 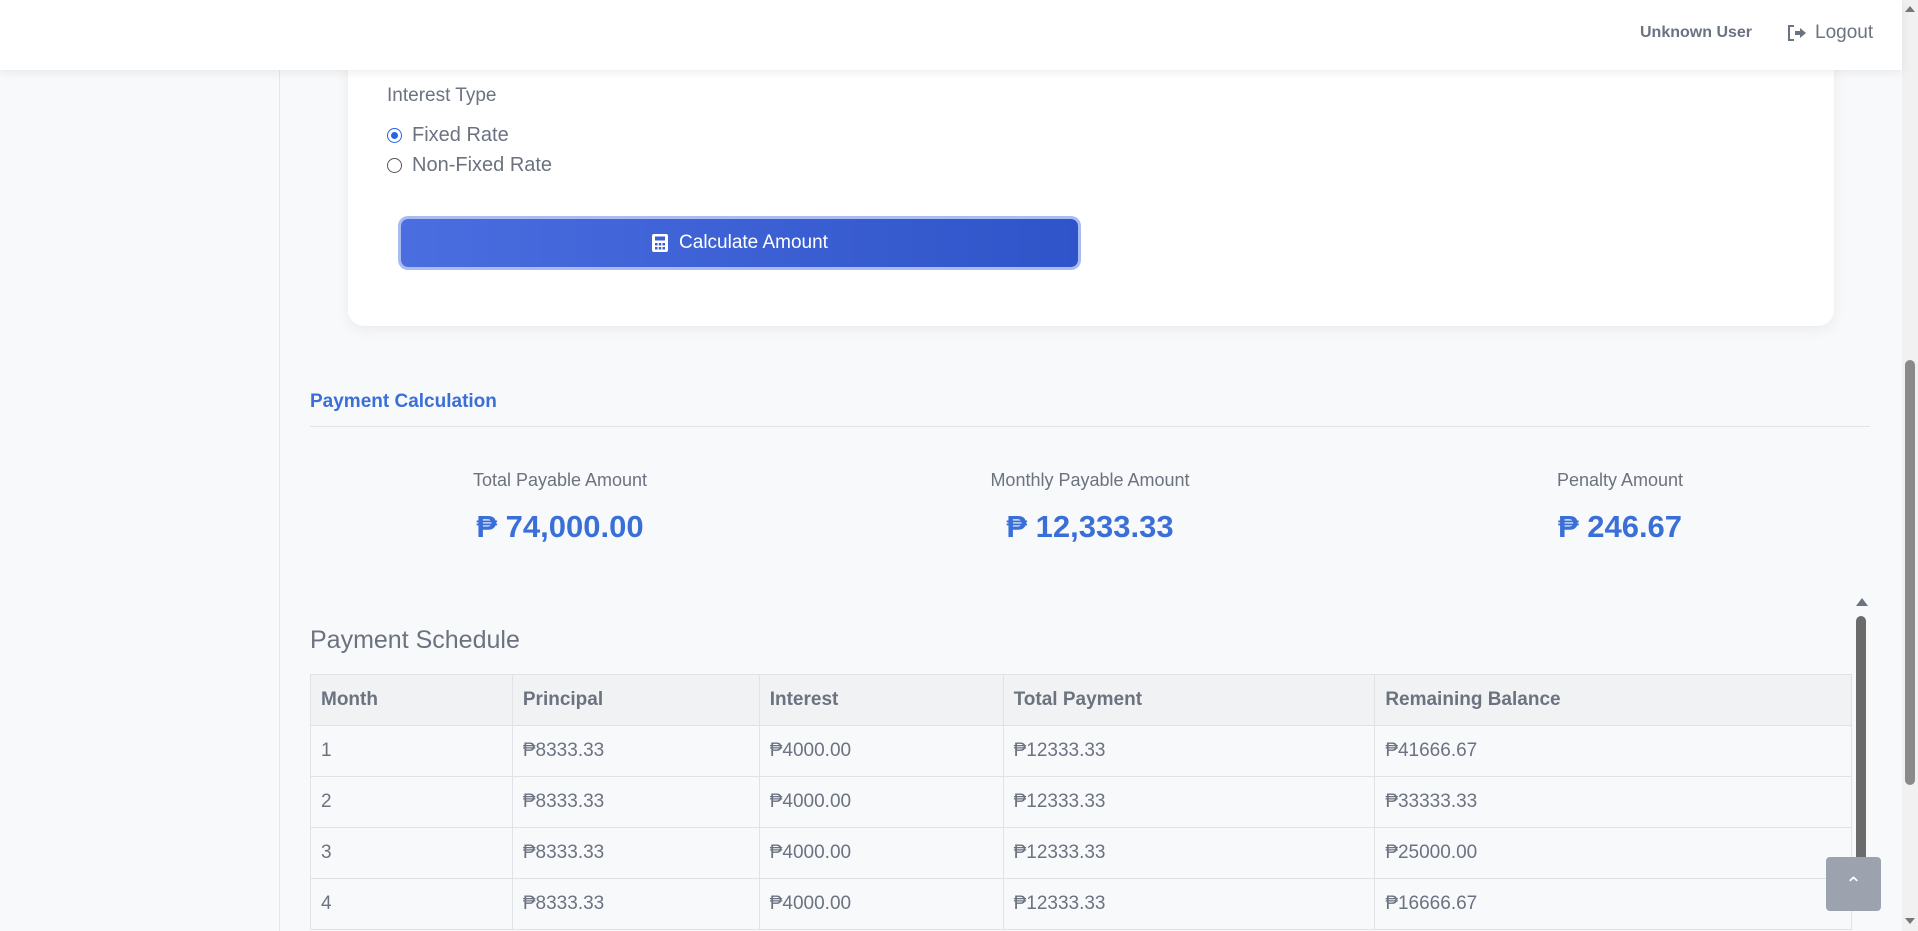 What do you see at coordinates (1613, 853) in the screenshot?
I see `table-cell: ₱25000.00` at bounding box center [1613, 853].